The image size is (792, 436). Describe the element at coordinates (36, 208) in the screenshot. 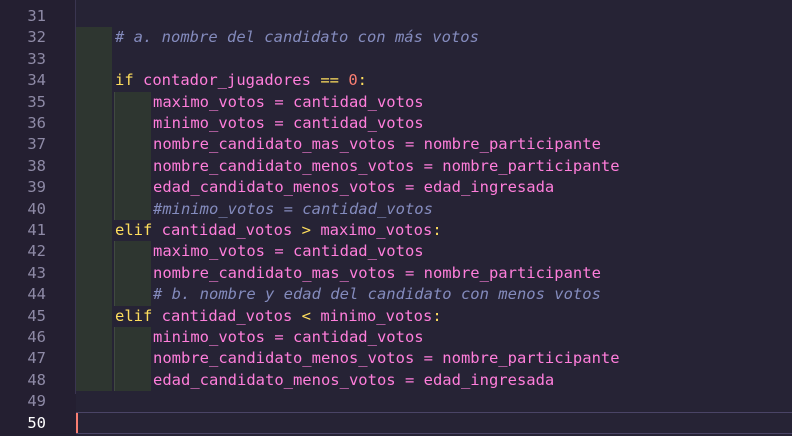

I see `line-number: 40` at that location.